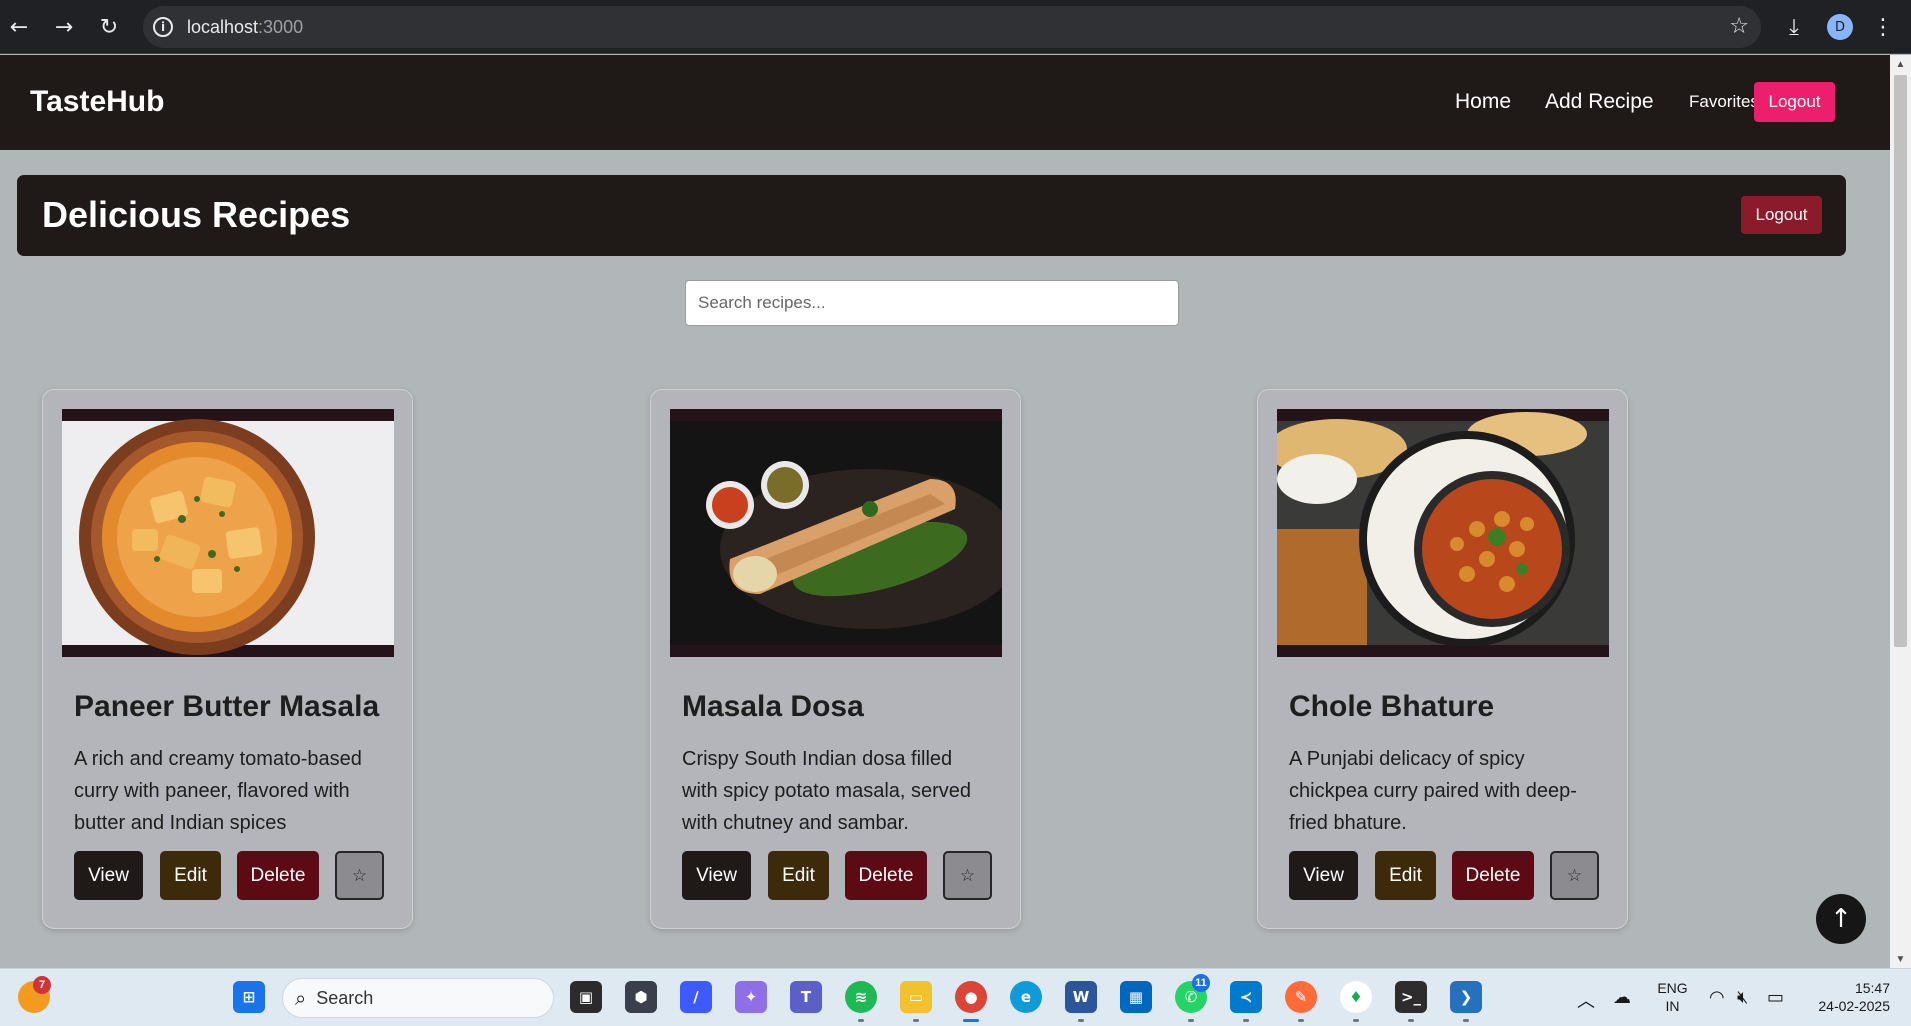  What do you see at coordinates (971, 997) in the screenshot?
I see `chrome-icon: ●` at bounding box center [971, 997].